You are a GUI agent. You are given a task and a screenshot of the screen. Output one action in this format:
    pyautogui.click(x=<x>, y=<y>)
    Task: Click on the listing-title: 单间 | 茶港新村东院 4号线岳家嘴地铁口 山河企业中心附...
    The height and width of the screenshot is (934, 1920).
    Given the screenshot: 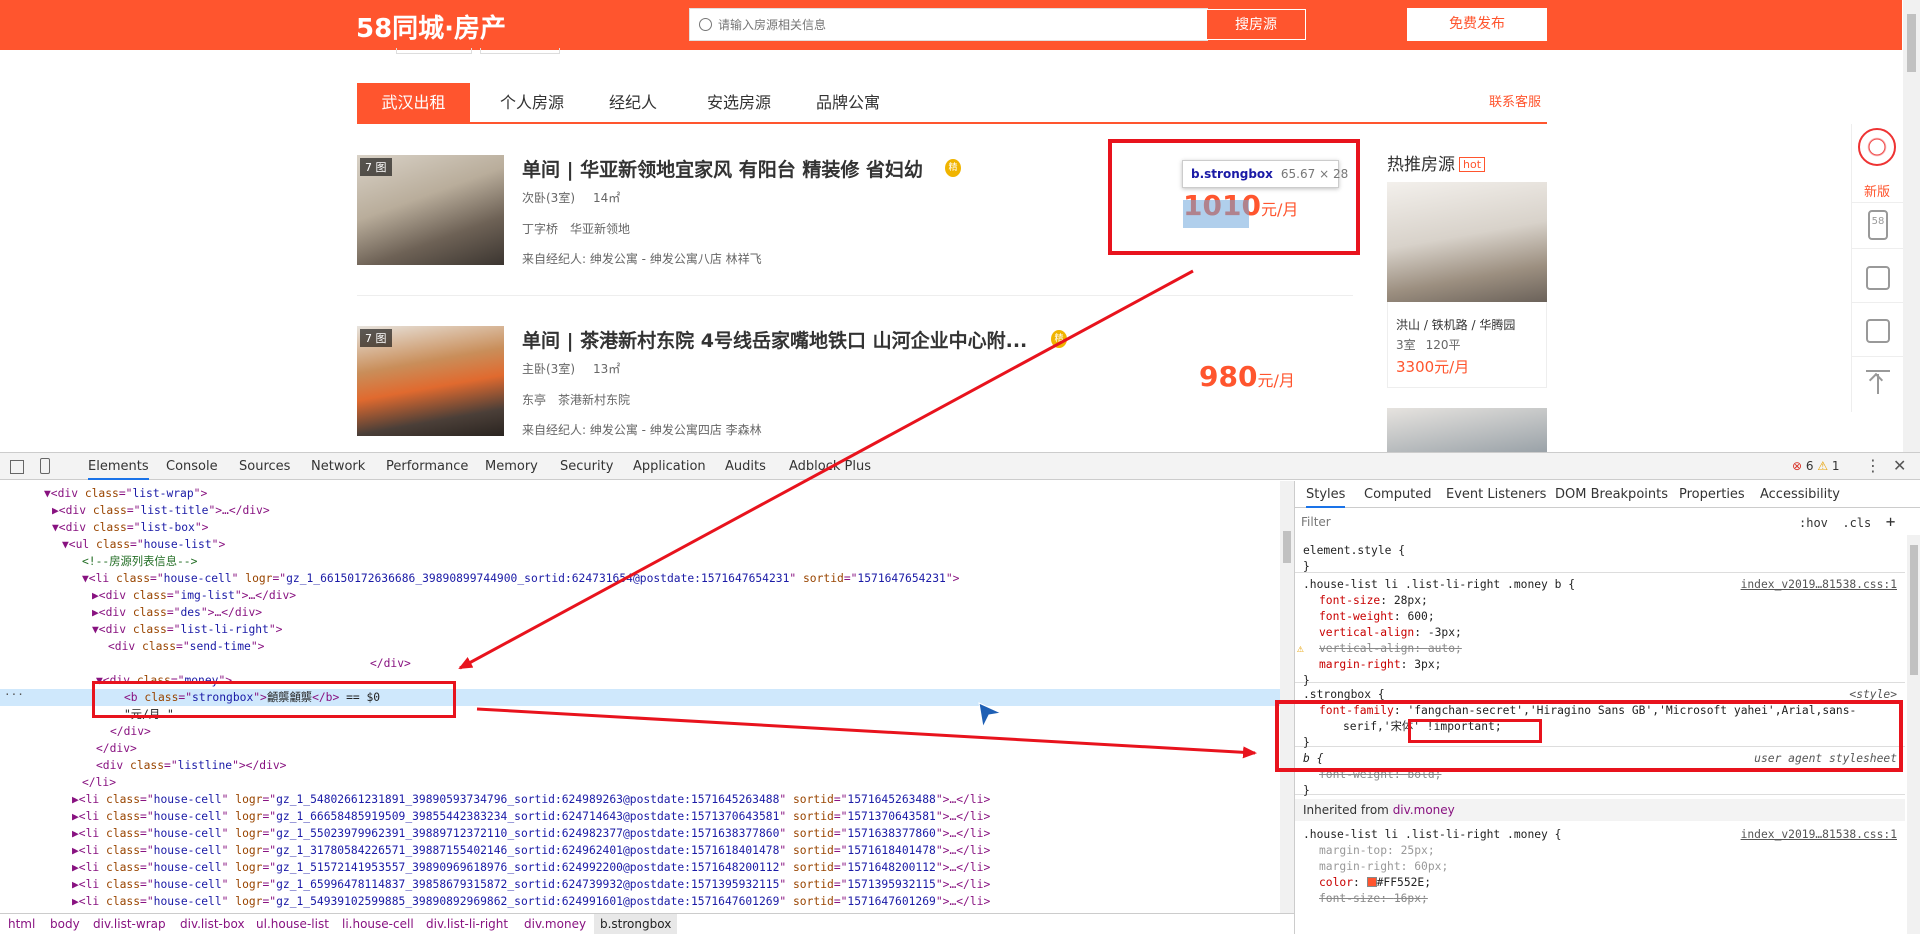 What is the action you would take?
    pyautogui.click(x=774, y=339)
    